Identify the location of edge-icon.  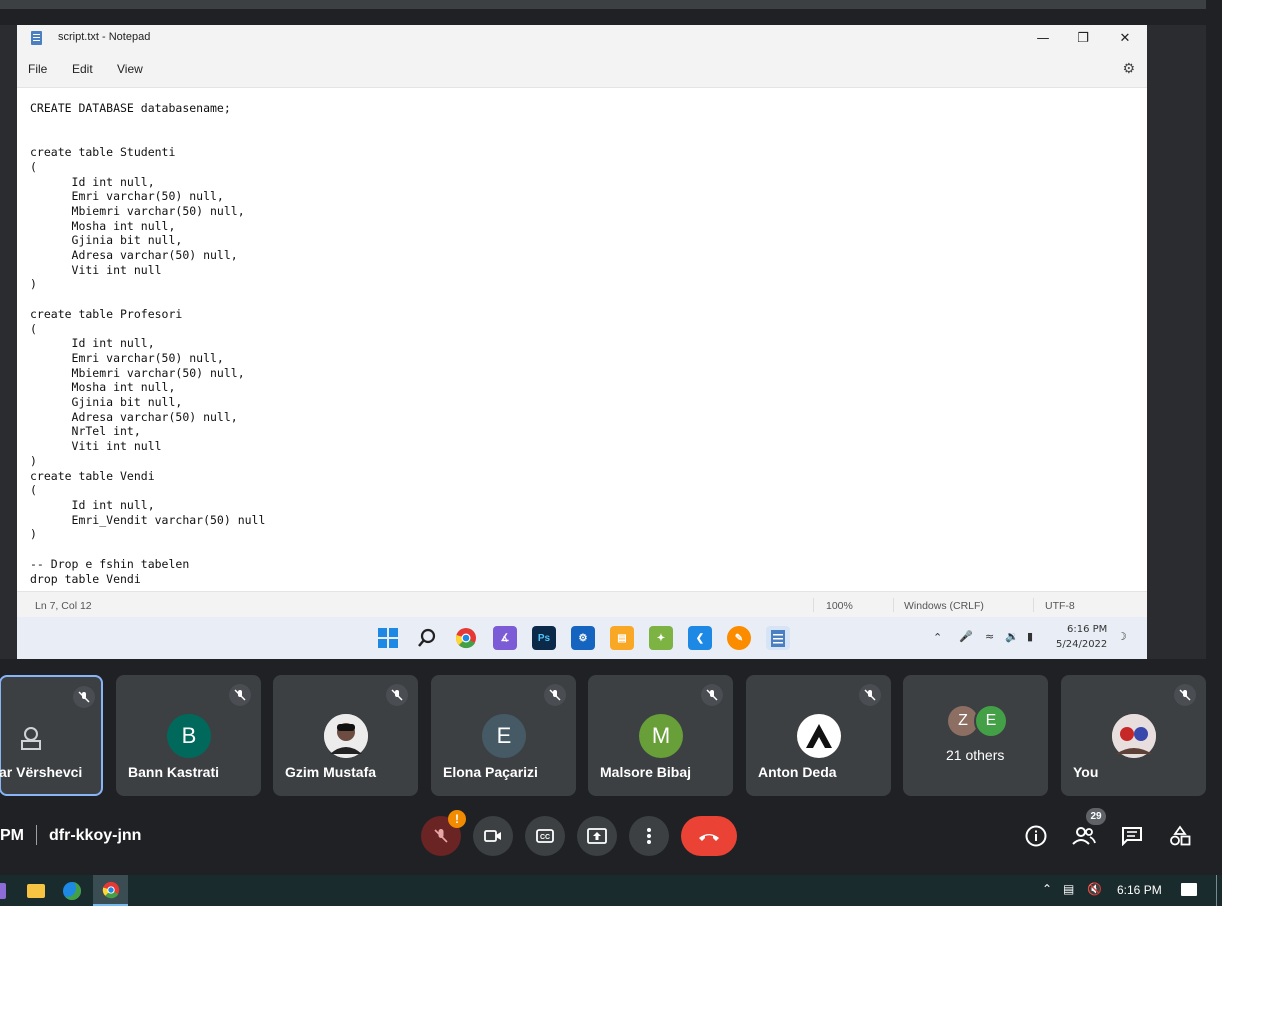
(72, 891).